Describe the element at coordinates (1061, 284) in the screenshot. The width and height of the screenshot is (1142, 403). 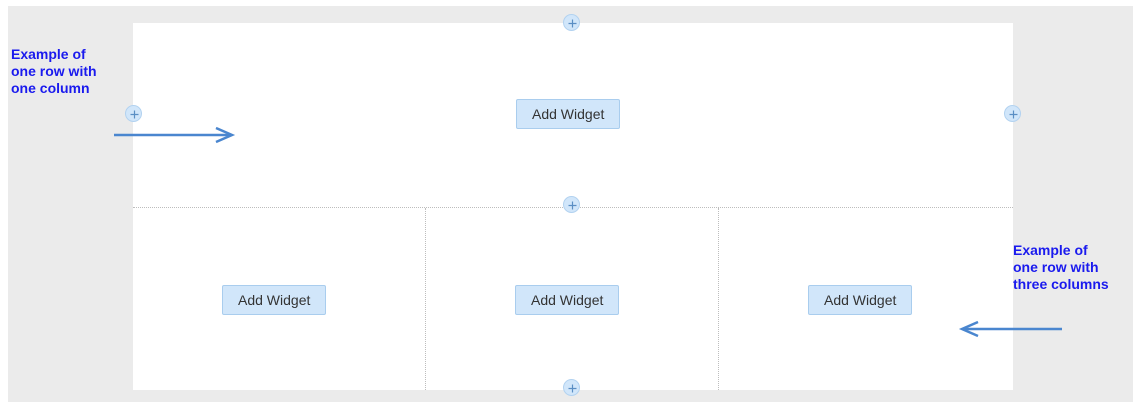
I see `annotation-line: three columns` at that location.